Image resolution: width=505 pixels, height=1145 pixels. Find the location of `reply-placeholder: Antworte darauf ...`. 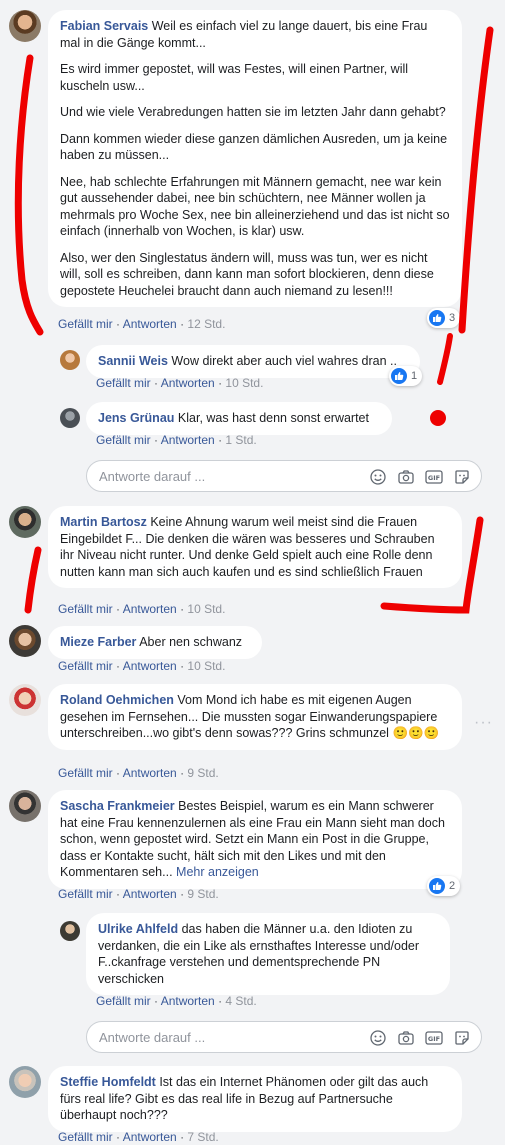

reply-placeholder: Antworte darauf ... is located at coordinates (152, 1037).